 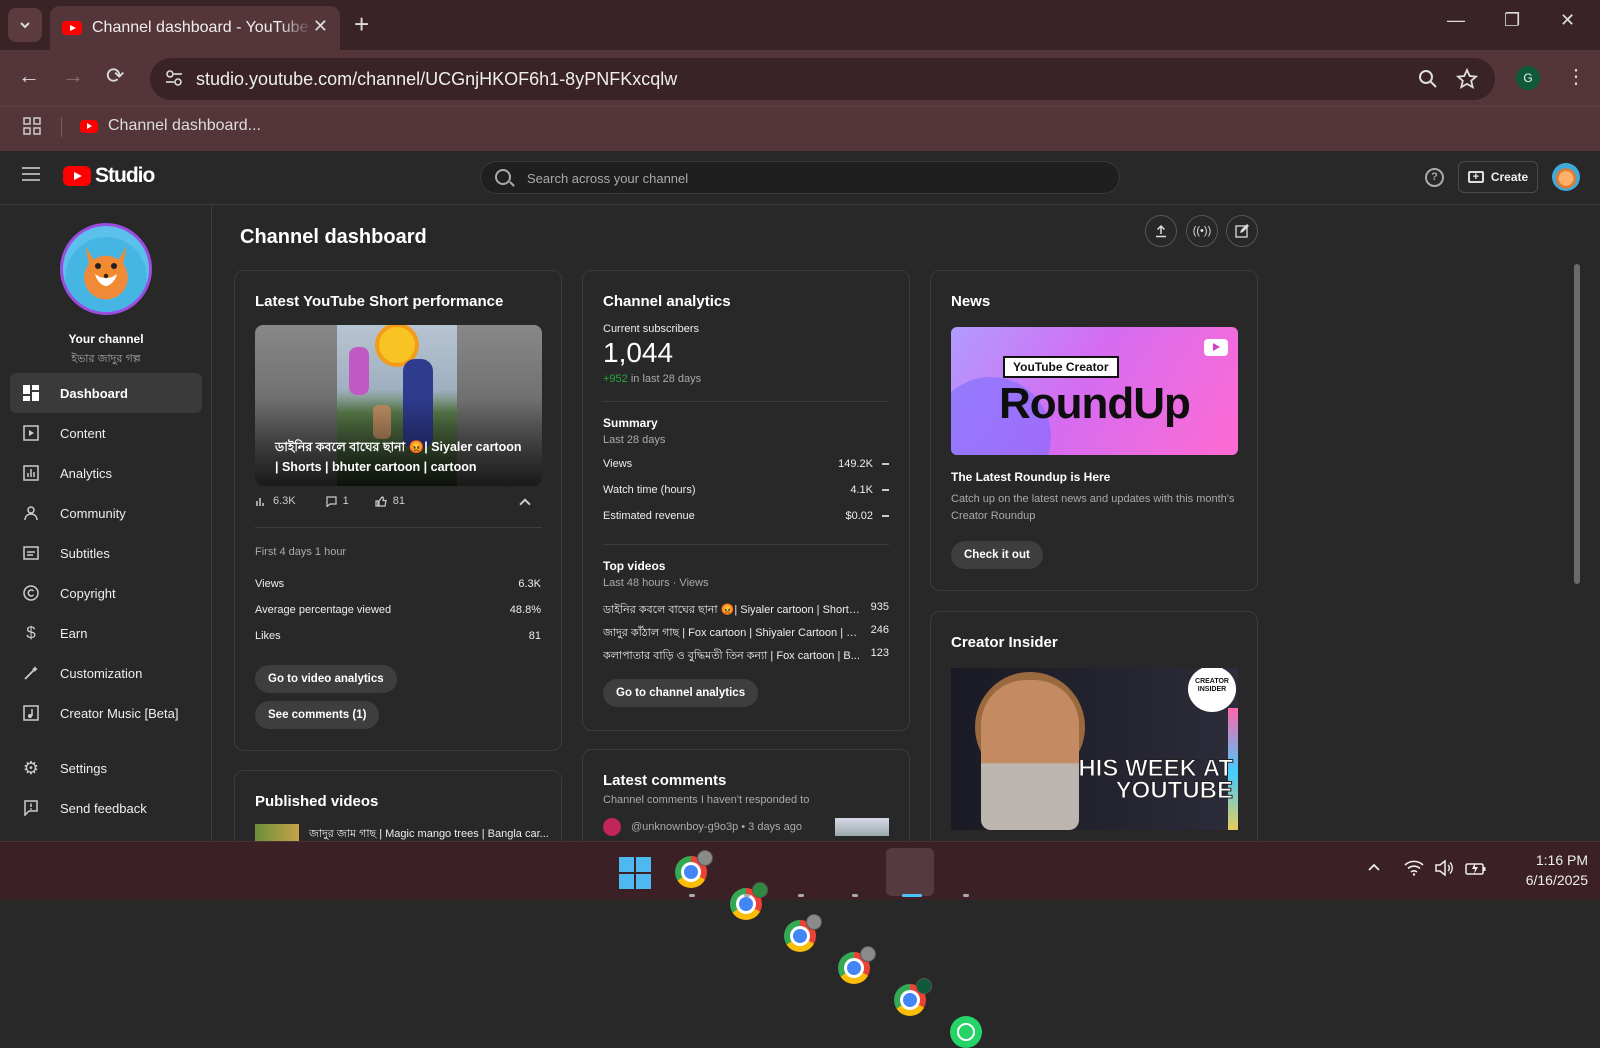 I want to click on summary-row: Watch time (hours) 4.1K, so click(x=746, y=490).